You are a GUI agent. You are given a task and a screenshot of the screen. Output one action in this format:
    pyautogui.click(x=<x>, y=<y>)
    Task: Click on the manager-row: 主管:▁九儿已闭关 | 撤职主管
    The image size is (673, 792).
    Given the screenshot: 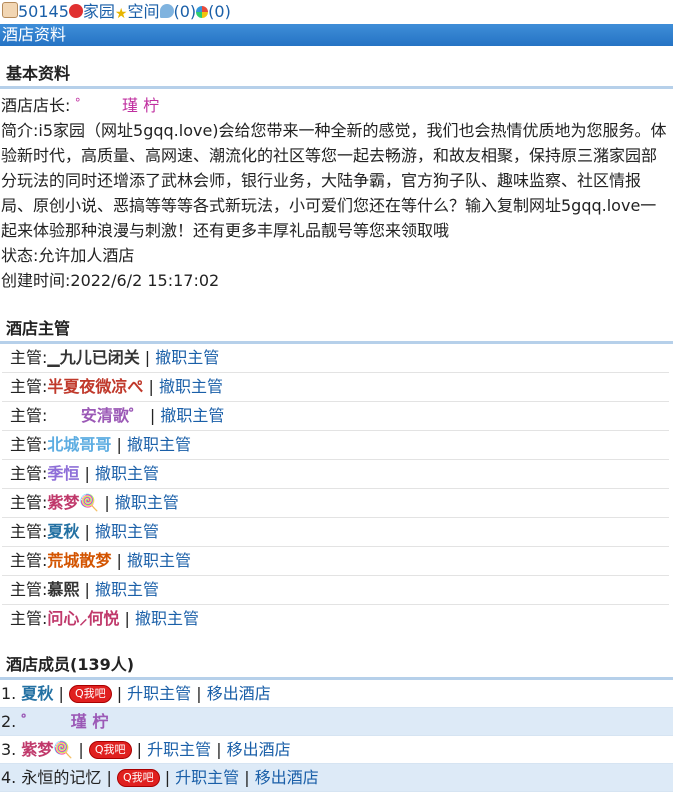 What is the action you would take?
    pyautogui.click(x=335, y=358)
    